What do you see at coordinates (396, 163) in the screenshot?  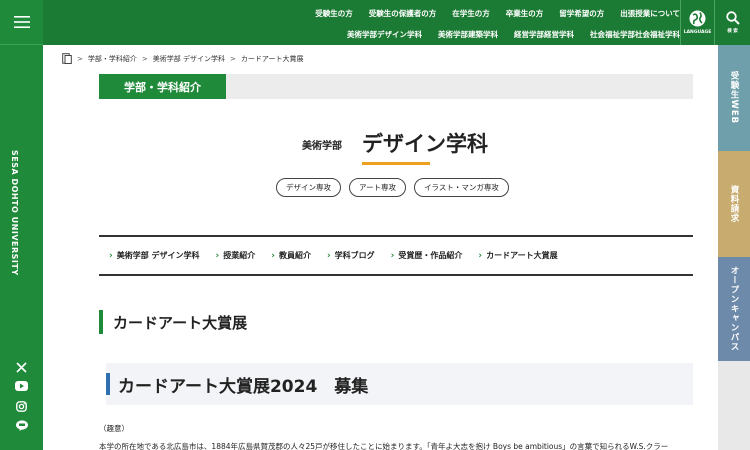 I see `title-underline` at bounding box center [396, 163].